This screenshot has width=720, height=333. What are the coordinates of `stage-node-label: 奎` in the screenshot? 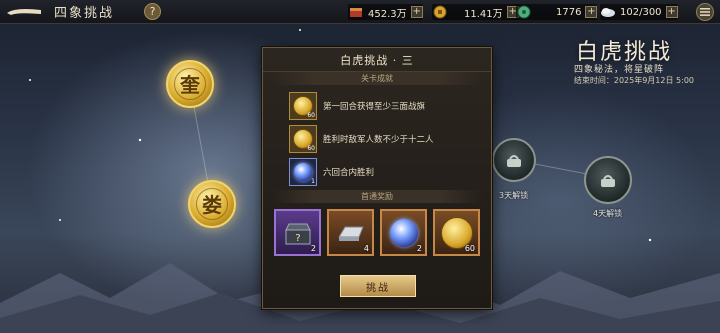 It's located at (190, 84).